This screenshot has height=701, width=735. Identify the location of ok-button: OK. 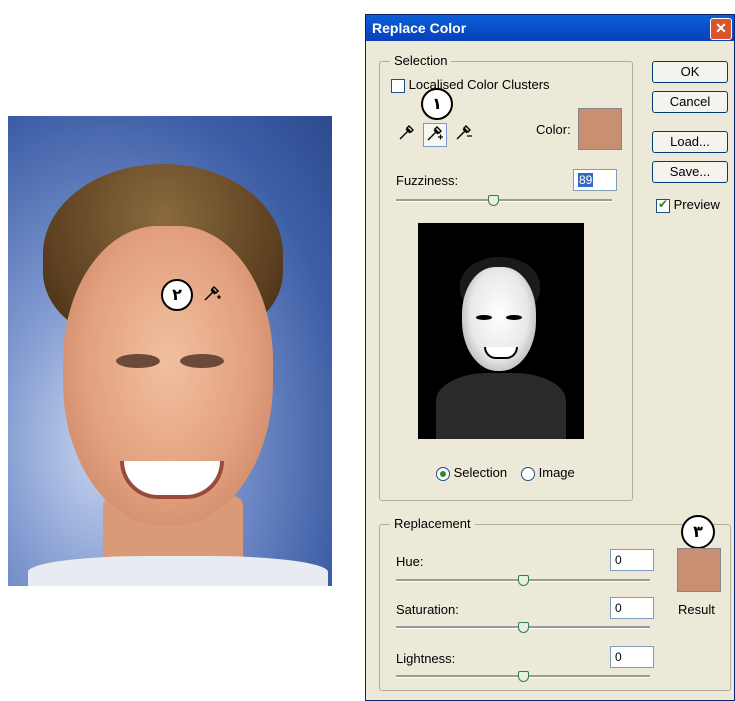
(690, 72).